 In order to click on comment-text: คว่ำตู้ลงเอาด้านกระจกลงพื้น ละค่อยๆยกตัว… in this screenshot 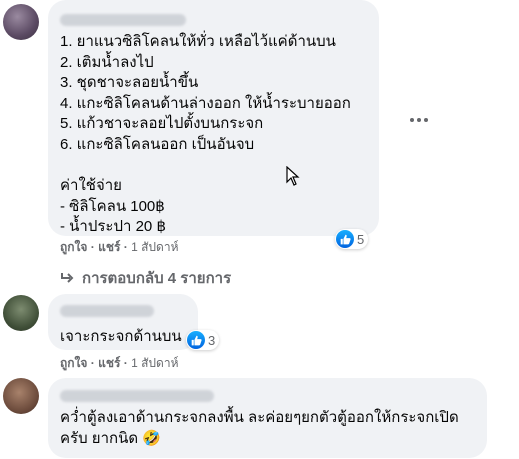, I will do `click(259, 428)`.